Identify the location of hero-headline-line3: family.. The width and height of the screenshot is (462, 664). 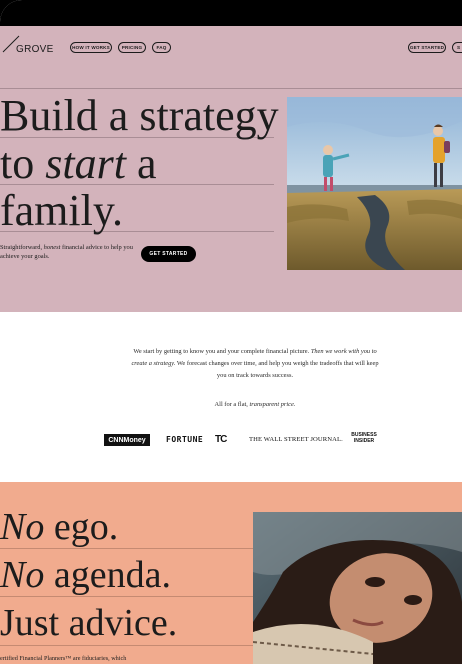
(61, 210).